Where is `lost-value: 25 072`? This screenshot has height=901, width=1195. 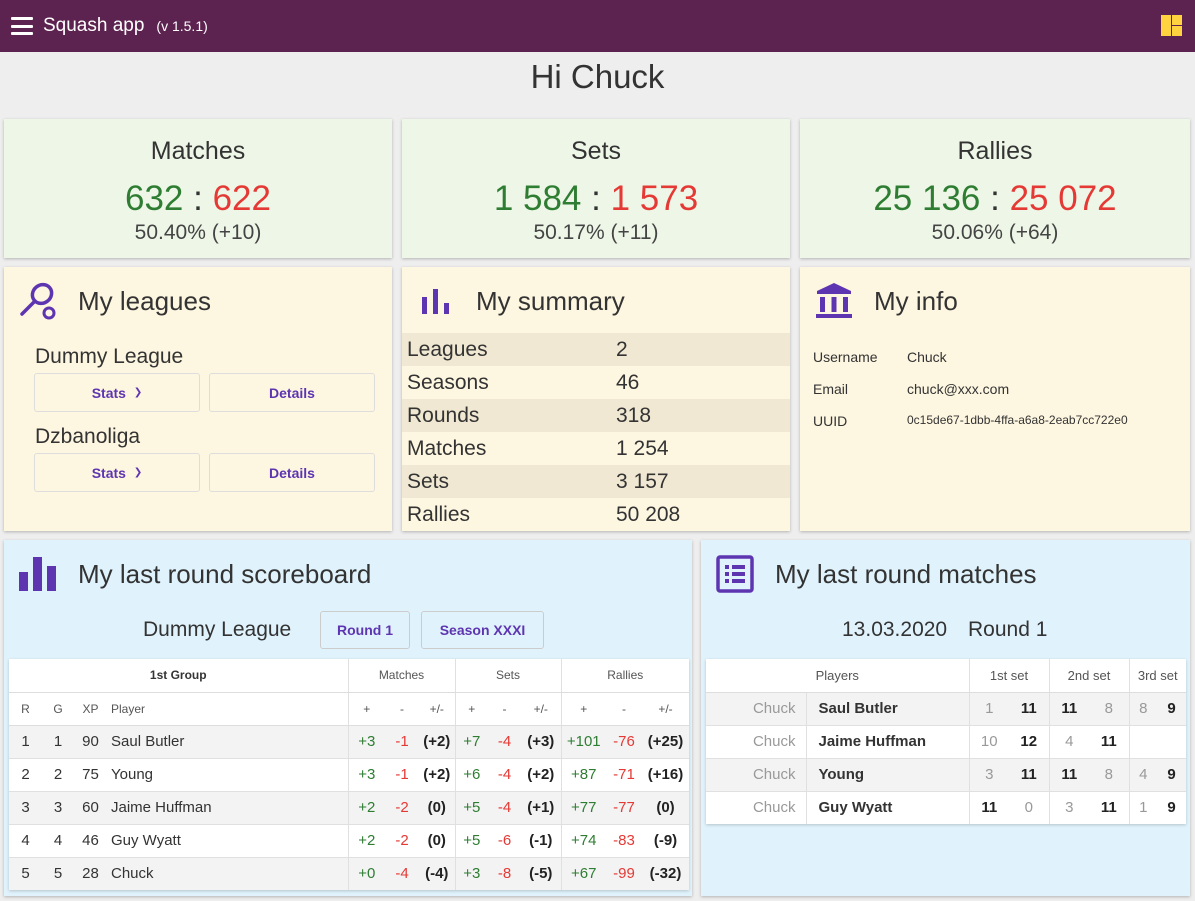 lost-value: 25 072 is located at coordinates (1063, 198).